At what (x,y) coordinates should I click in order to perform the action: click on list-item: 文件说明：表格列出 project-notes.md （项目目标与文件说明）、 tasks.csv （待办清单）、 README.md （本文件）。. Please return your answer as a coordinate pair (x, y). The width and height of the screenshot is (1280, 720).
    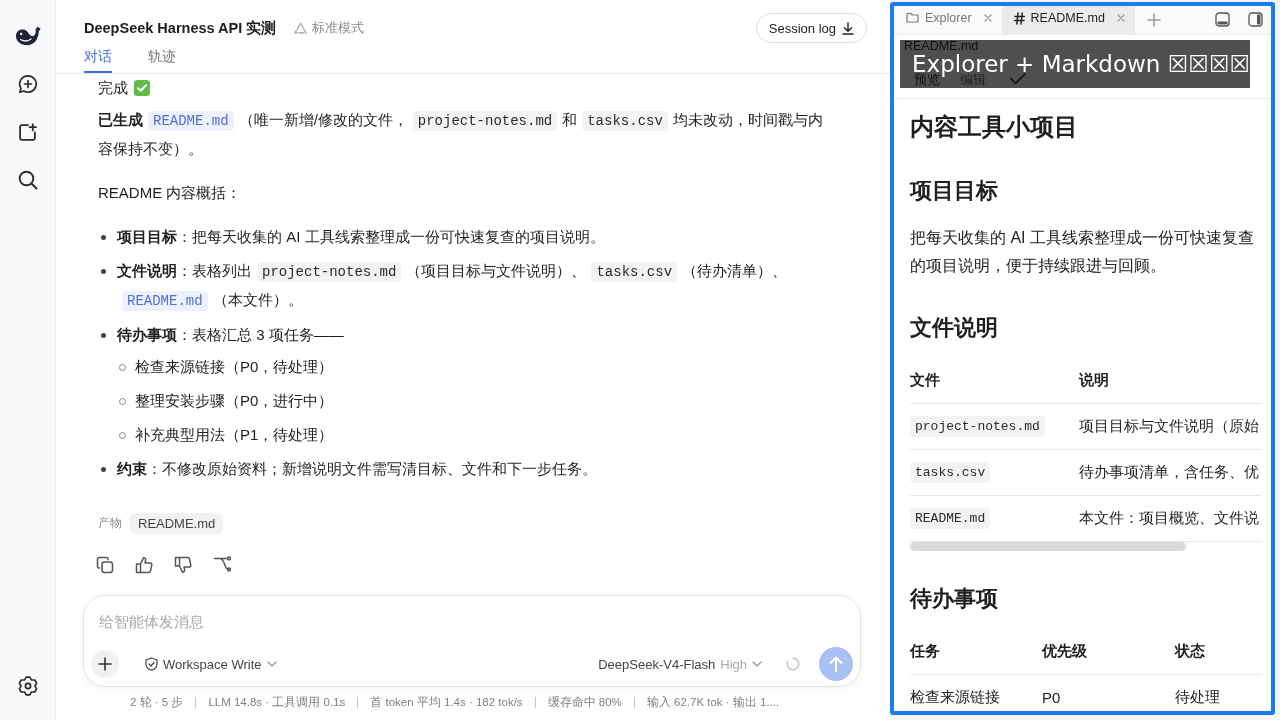
    Looking at the image, I should click on (453, 287).